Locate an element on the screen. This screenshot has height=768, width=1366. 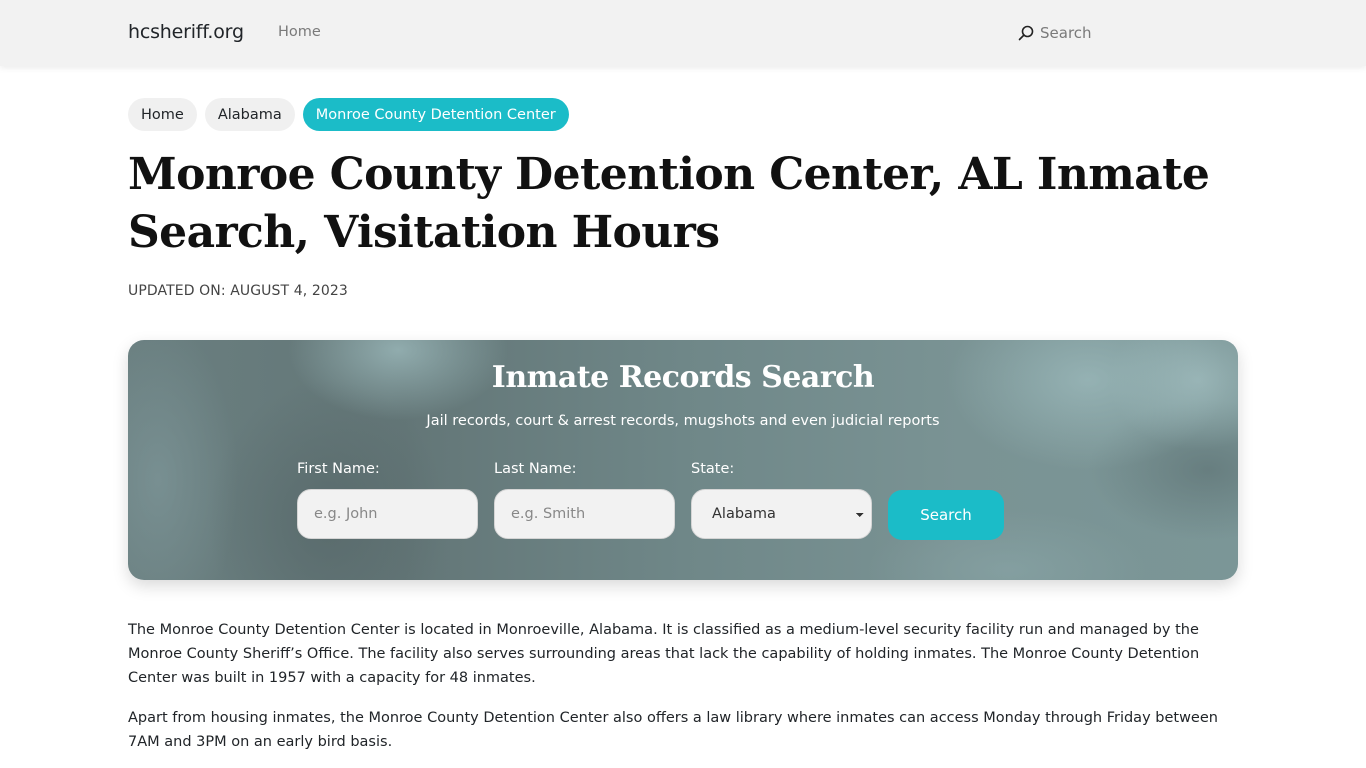
header-search-label: Search is located at coordinates (1066, 33).